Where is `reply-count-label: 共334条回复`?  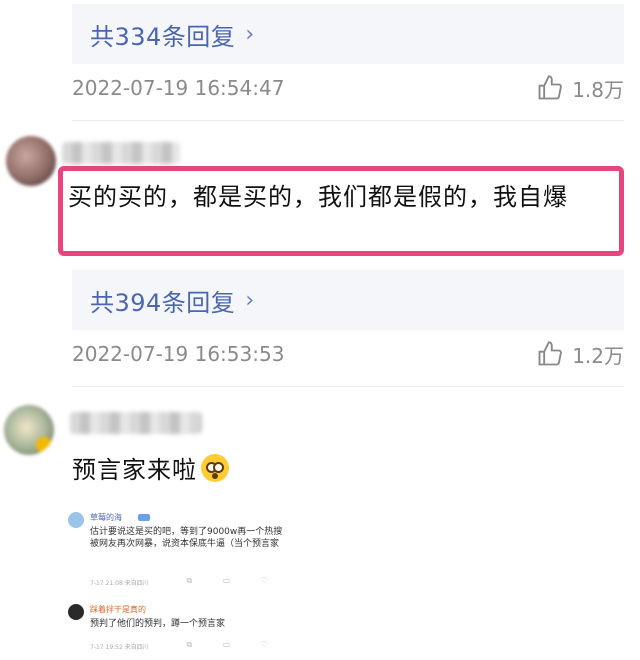
reply-count-label: 共334条回复 is located at coordinates (163, 36).